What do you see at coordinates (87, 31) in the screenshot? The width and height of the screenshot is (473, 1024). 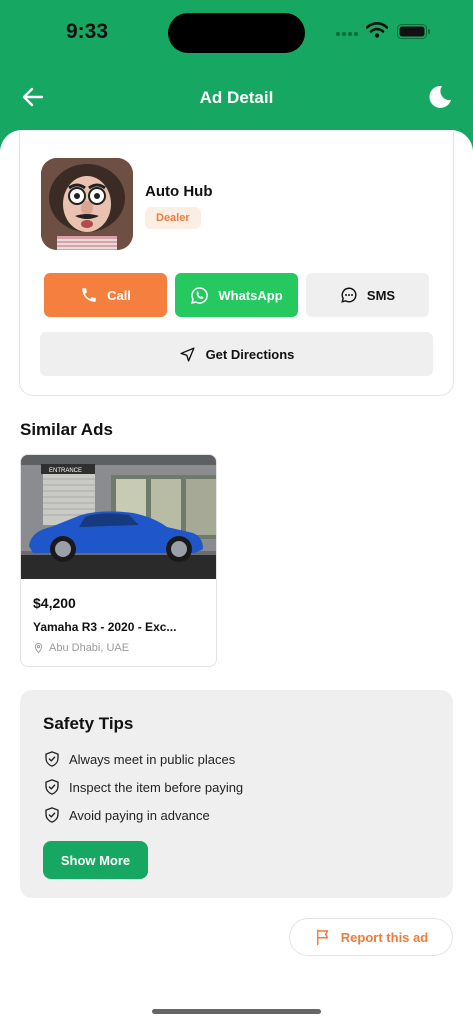 I see `status-time: 9:33` at bounding box center [87, 31].